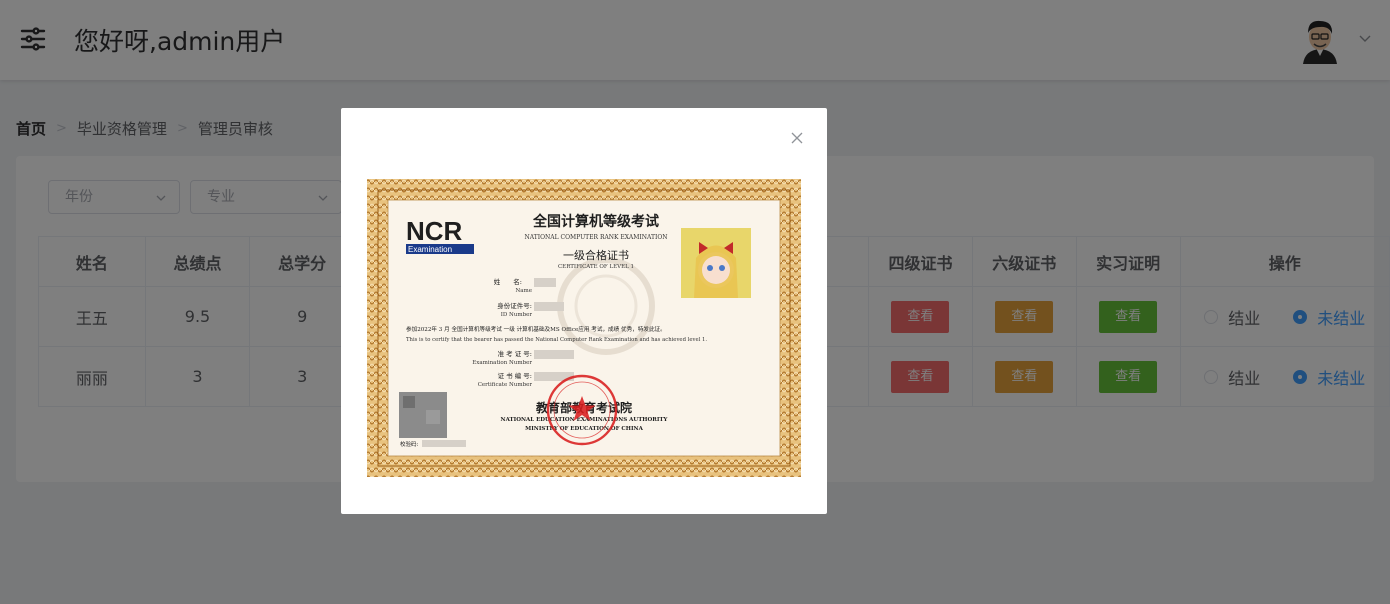 The width and height of the screenshot is (1390, 604). I want to click on authority-en-2: MINISTRY OF EDUCATION OF CHINA, so click(584, 429).